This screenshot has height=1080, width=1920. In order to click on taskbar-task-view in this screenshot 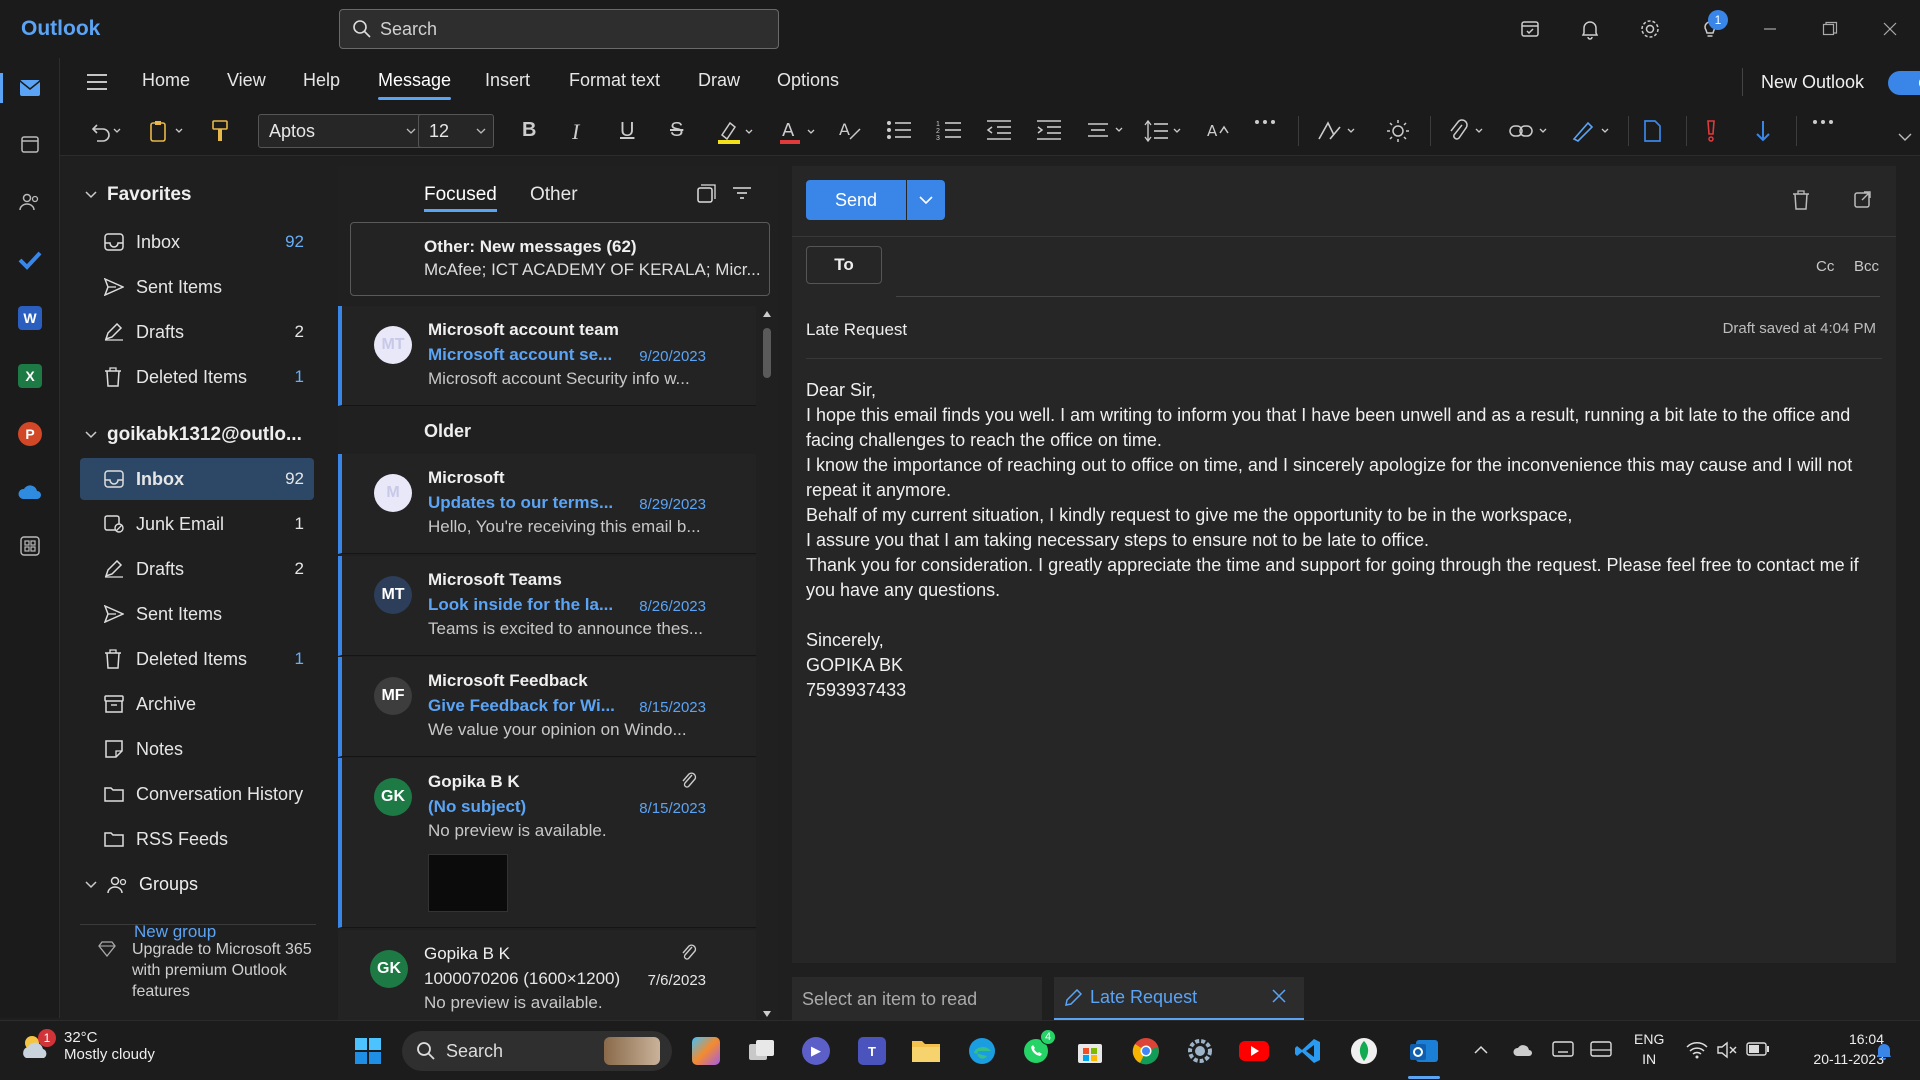, I will do `click(762, 1051)`.